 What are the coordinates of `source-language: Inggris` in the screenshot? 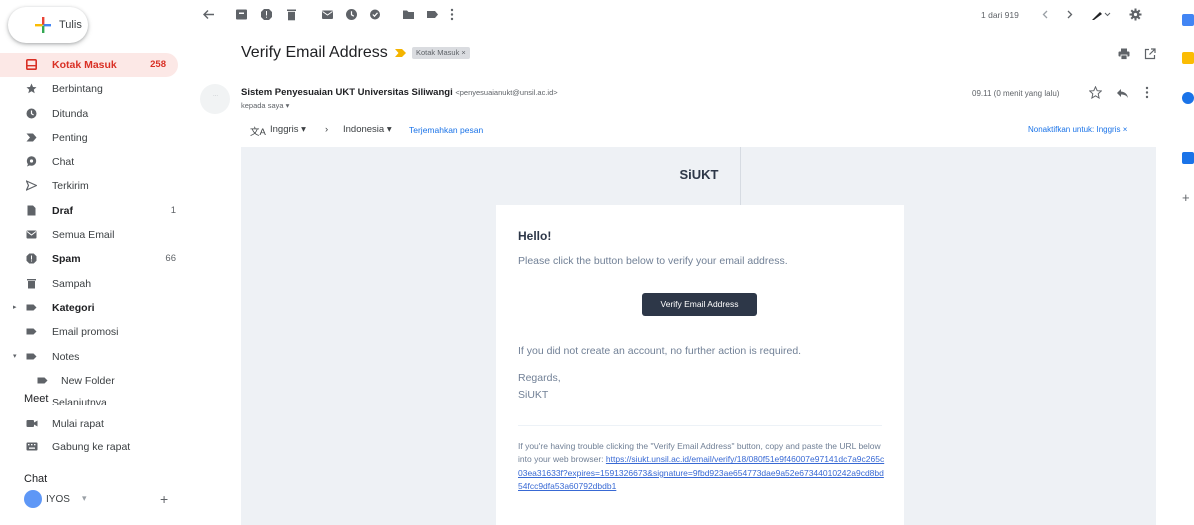 It's located at (284, 129).